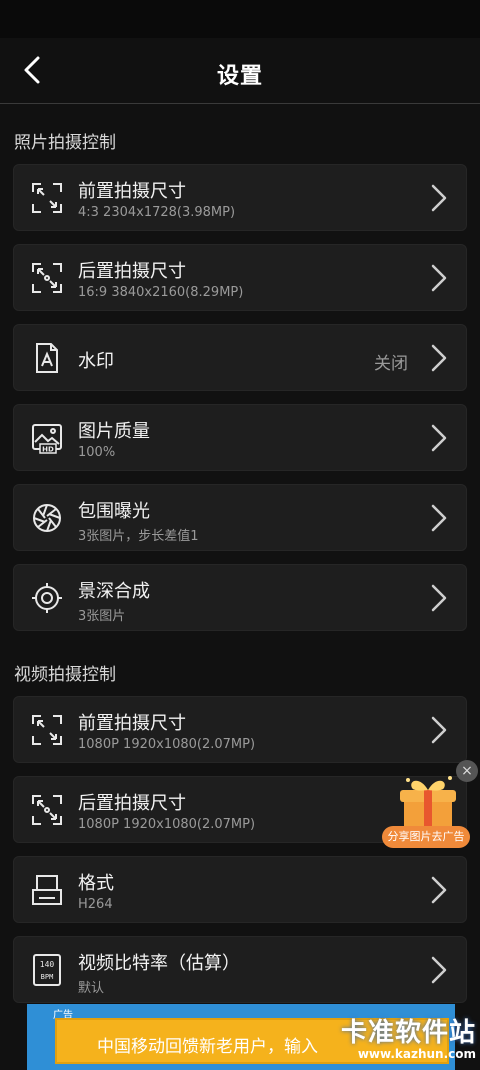 This screenshot has height=1070, width=480. Describe the element at coordinates (391, 364) in the screenshot. I see `item-value: 关闭` at that location.